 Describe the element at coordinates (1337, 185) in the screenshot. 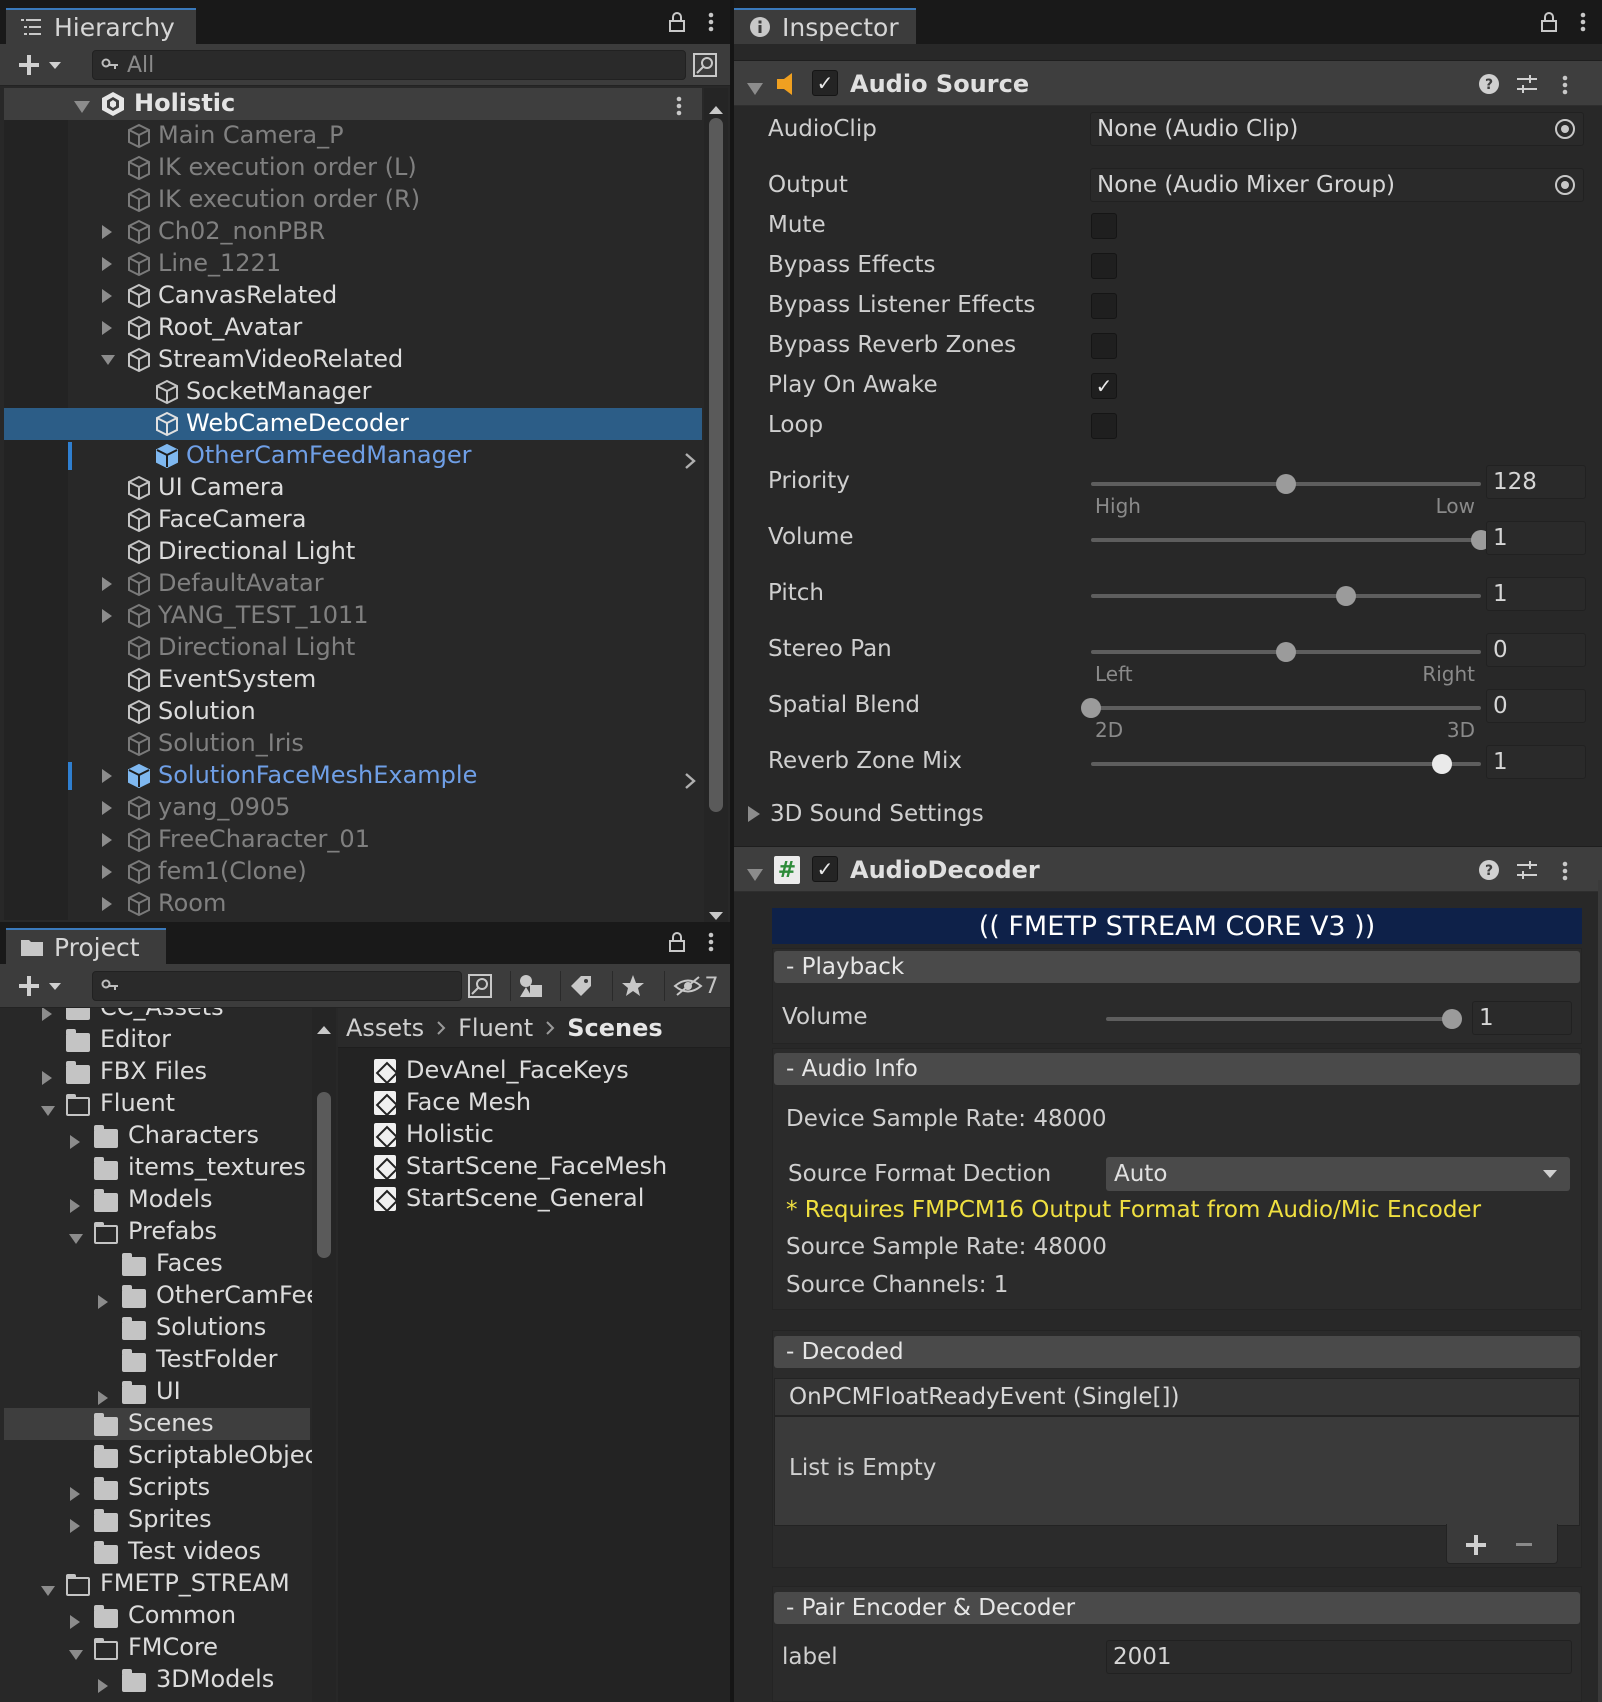

I see `output-field: None (Audio Mixer Group)` at that location.